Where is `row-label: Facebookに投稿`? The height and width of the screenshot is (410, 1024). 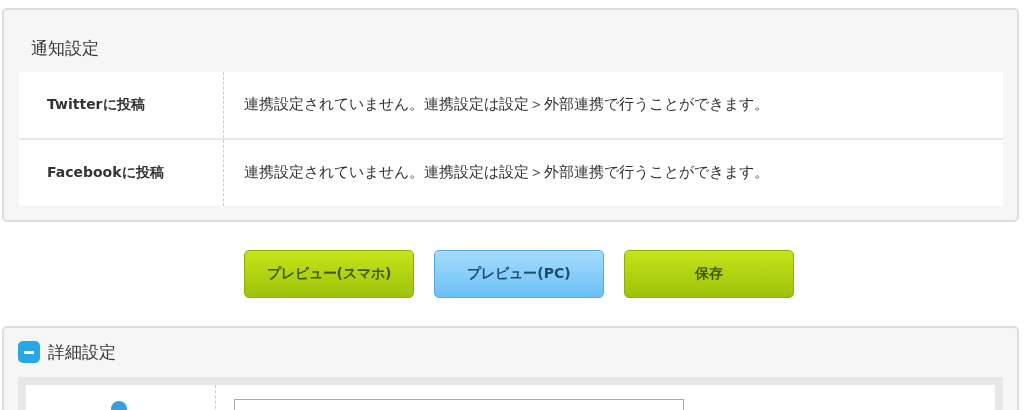 row-label: Facebookに投稿 is located at coordinates (105, 172).